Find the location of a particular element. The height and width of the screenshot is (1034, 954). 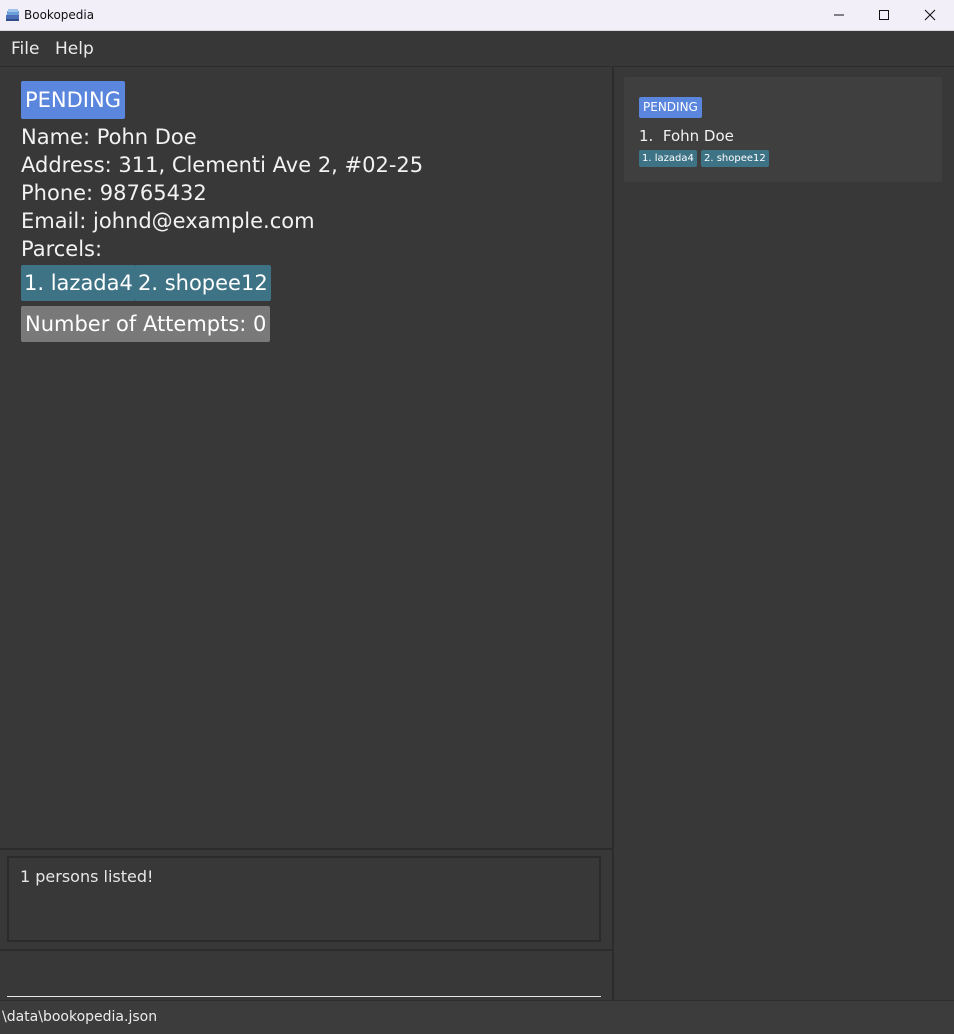

detail-name: Name: Pohn Doe is located at coordinates (109, 137).